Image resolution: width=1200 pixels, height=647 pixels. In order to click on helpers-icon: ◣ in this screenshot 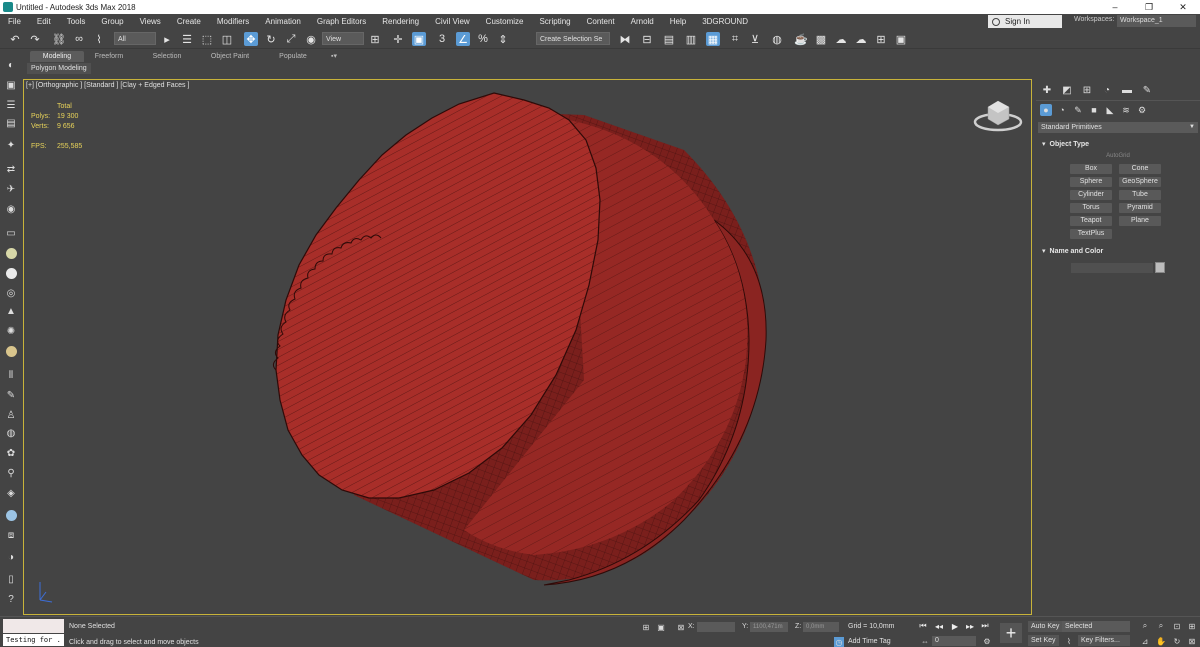, I will do `click(1110, 110)`.